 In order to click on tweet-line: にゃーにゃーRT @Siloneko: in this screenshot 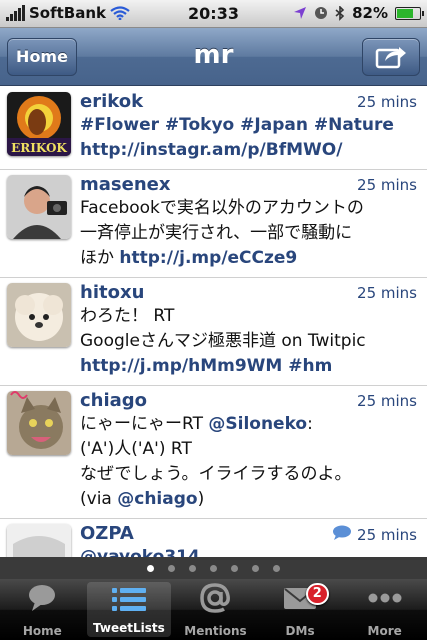, I will do `click(249, 424)`.